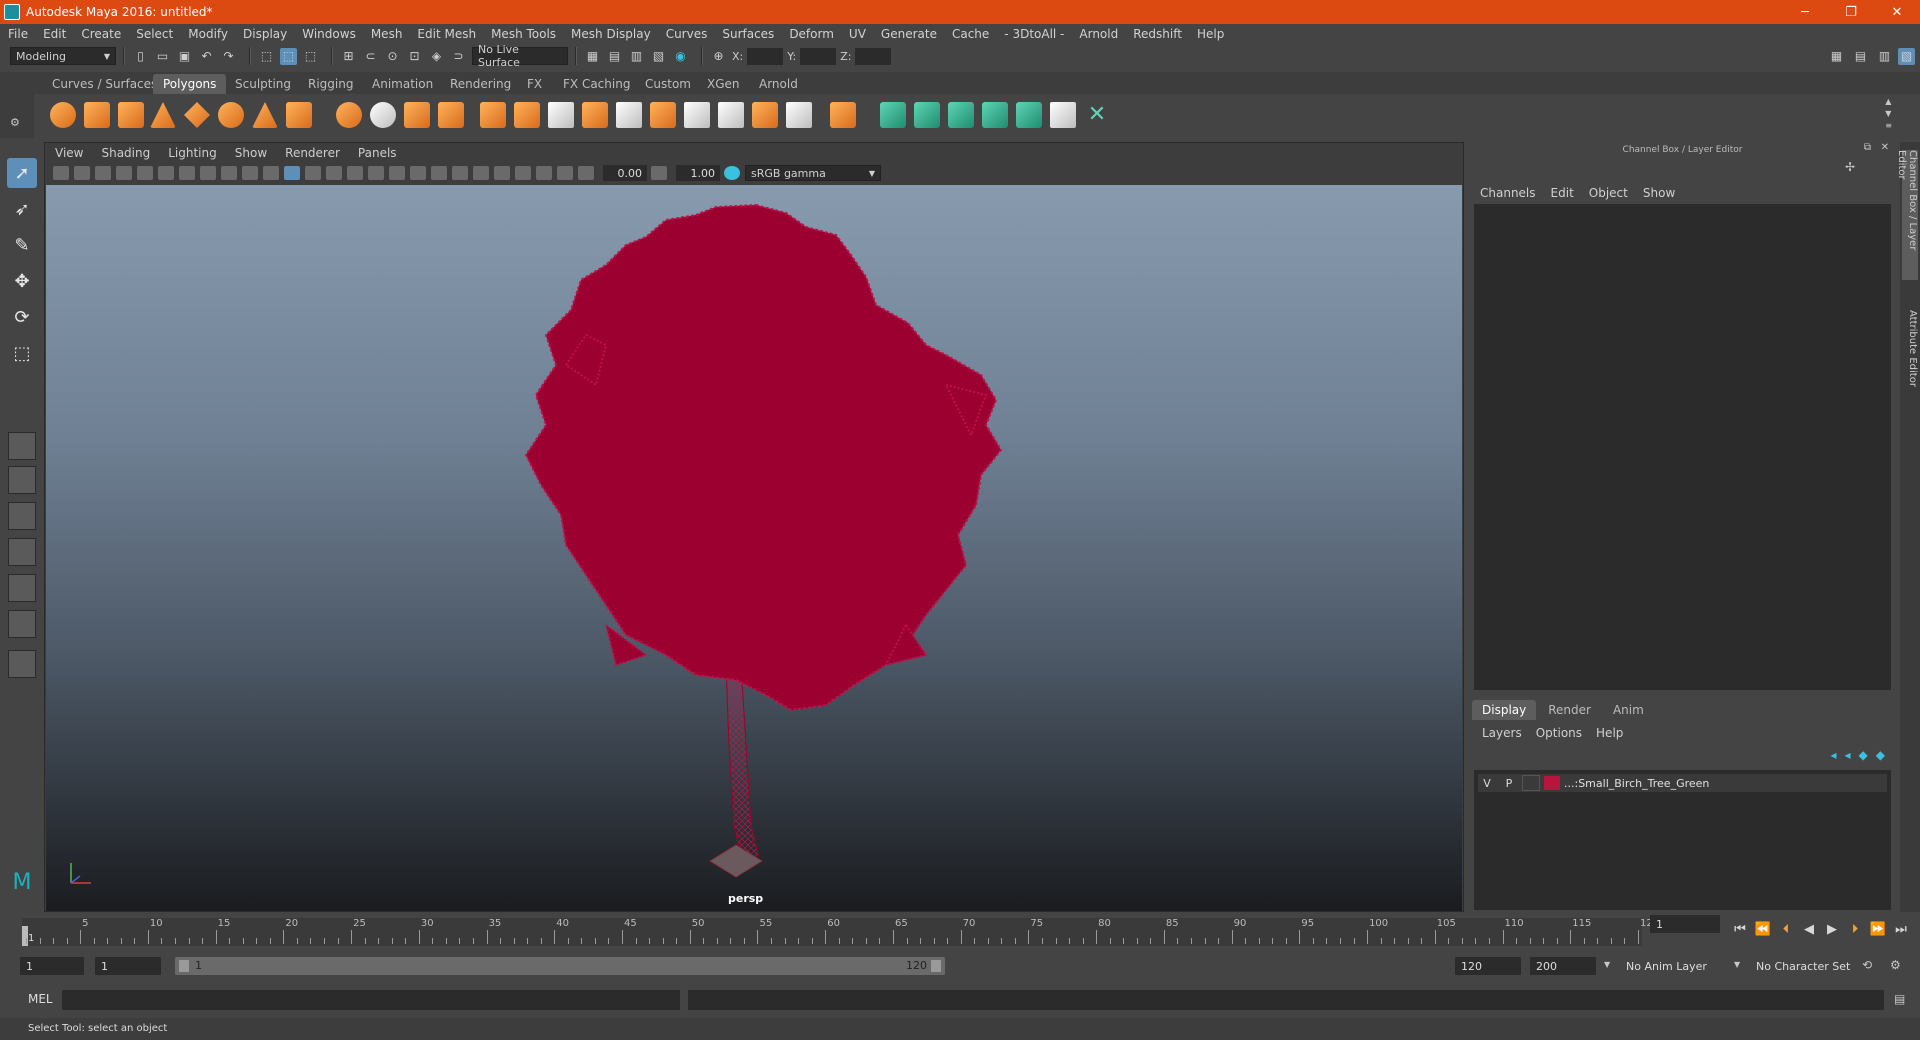  I want to click on paint-select-tool-icon: ✎, so click(22, 245).